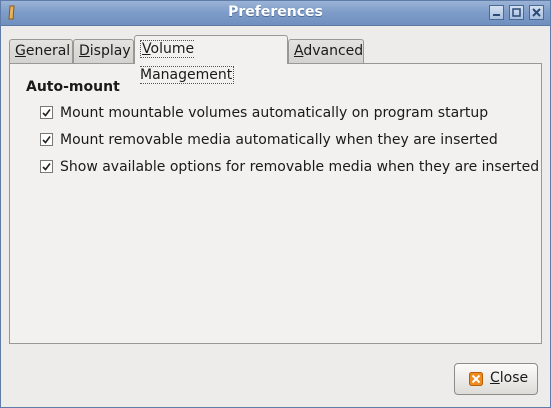 Image resolution: width=551 pixels, height=408 pixels. I want to click on tab-volume-management-mnemonic: V, so click(146, 49).